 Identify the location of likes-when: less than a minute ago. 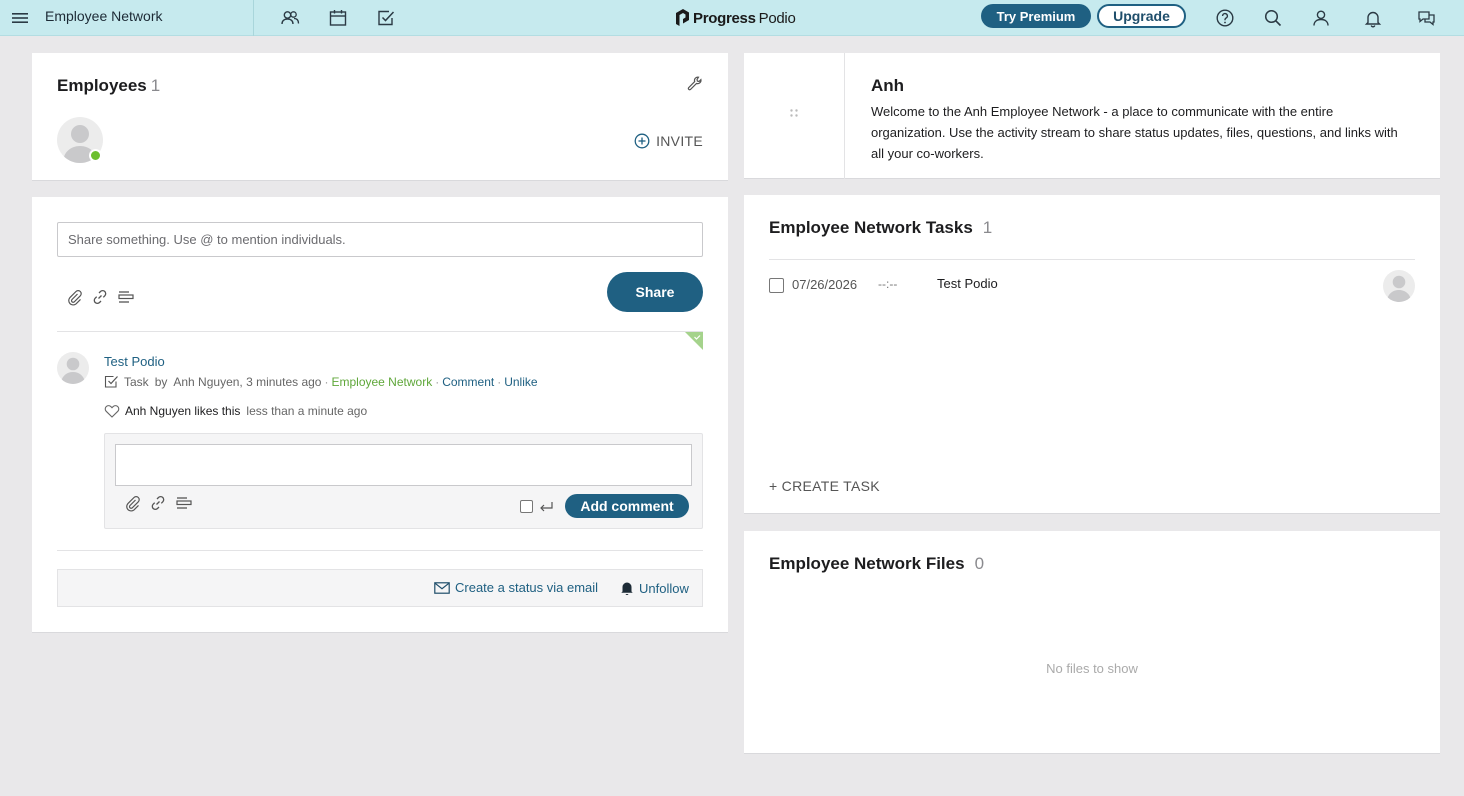
(307, 411).